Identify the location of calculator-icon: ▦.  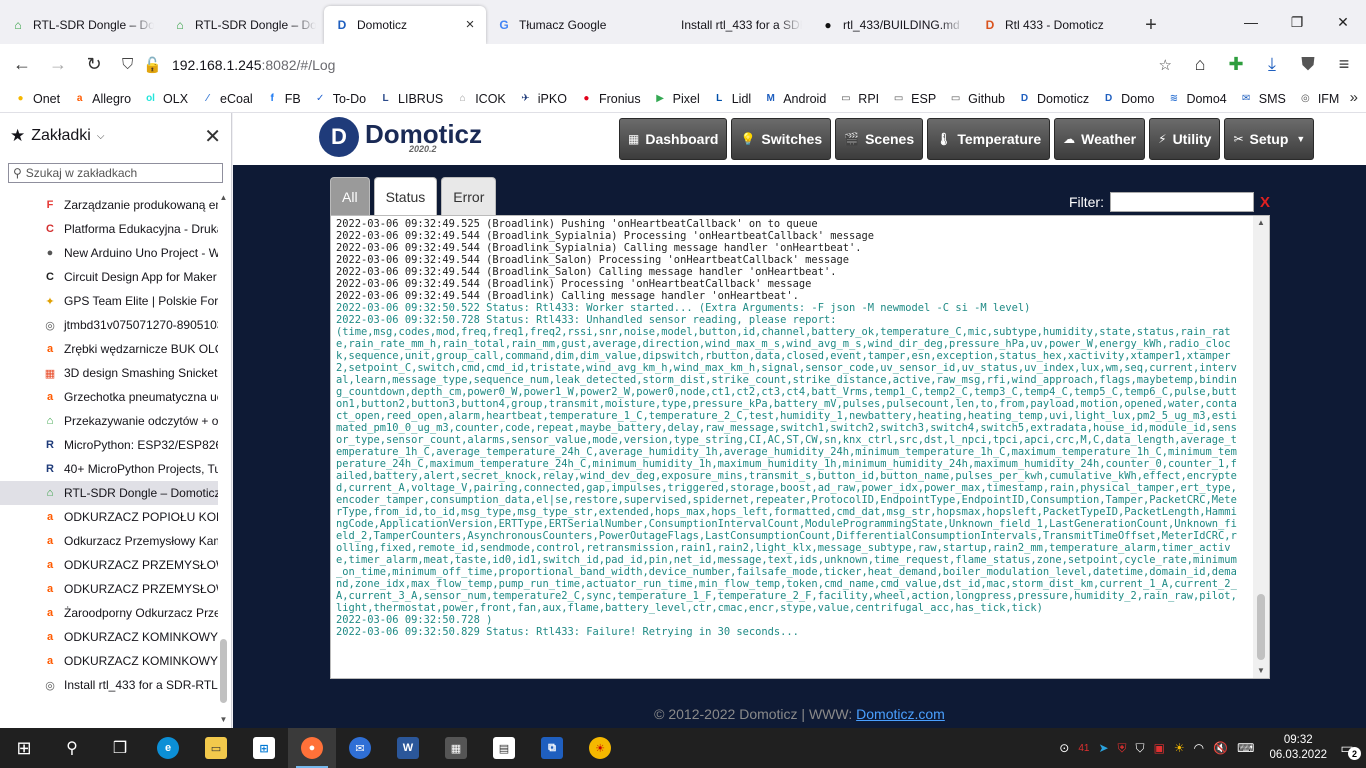
(456, 748).